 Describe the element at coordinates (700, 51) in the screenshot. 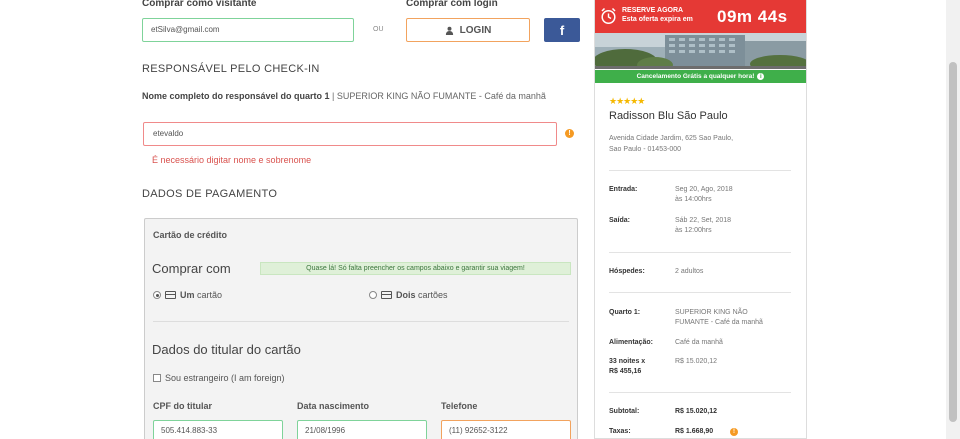

I see `hotel-photo` at that location.